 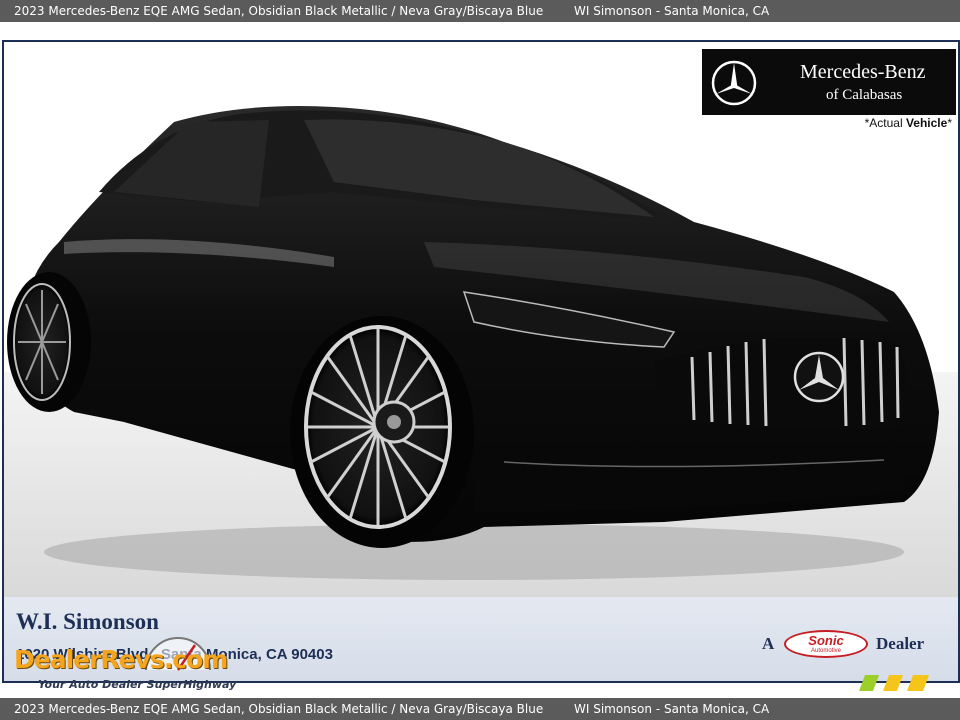 I want to click on sonic-automotive-logo: Sonic Automotive, so click(x=826, y=644).